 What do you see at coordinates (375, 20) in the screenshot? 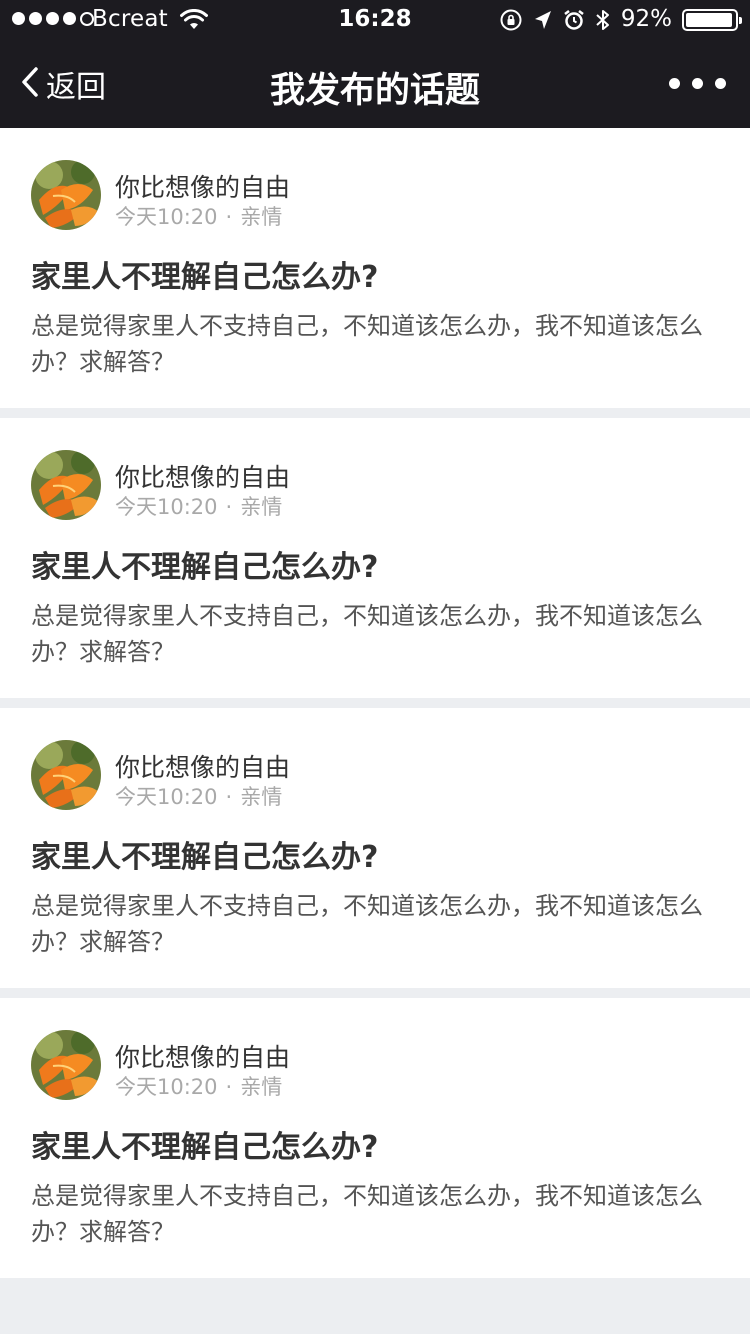
I see `status-bar: Bcreat 16:28 92%` at bounding box center [375, 20].